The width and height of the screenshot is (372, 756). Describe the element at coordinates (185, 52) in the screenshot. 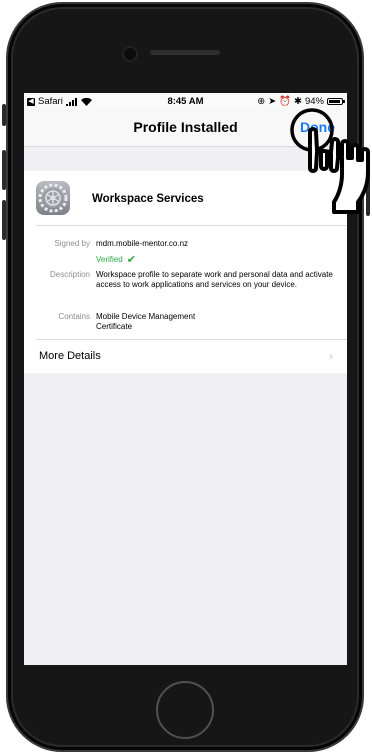

I see `earpiece-speaker` at that location.